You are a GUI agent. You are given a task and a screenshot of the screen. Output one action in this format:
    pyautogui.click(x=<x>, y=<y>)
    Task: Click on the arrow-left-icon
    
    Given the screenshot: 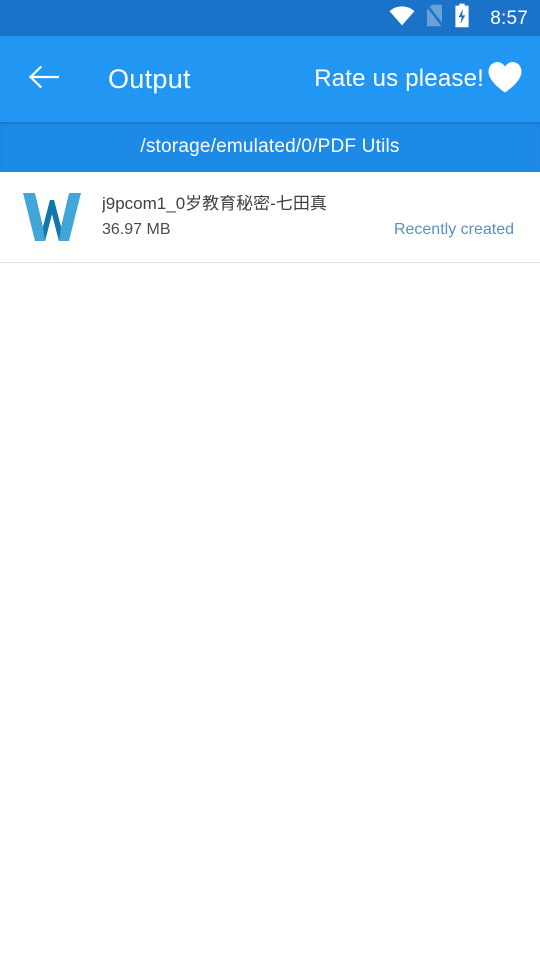 What is the action you would take?
    pyautogui.click(x=44, y=79)
    